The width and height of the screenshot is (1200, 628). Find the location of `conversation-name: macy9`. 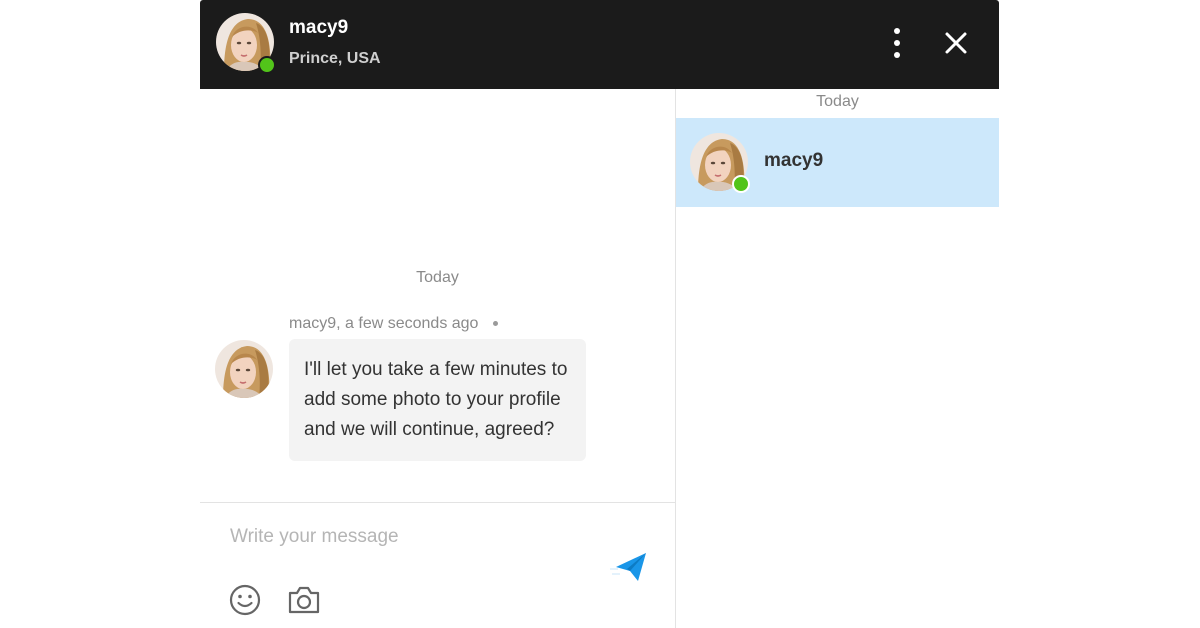

conversation-name: macy9 is located at coordinates (794, 160).